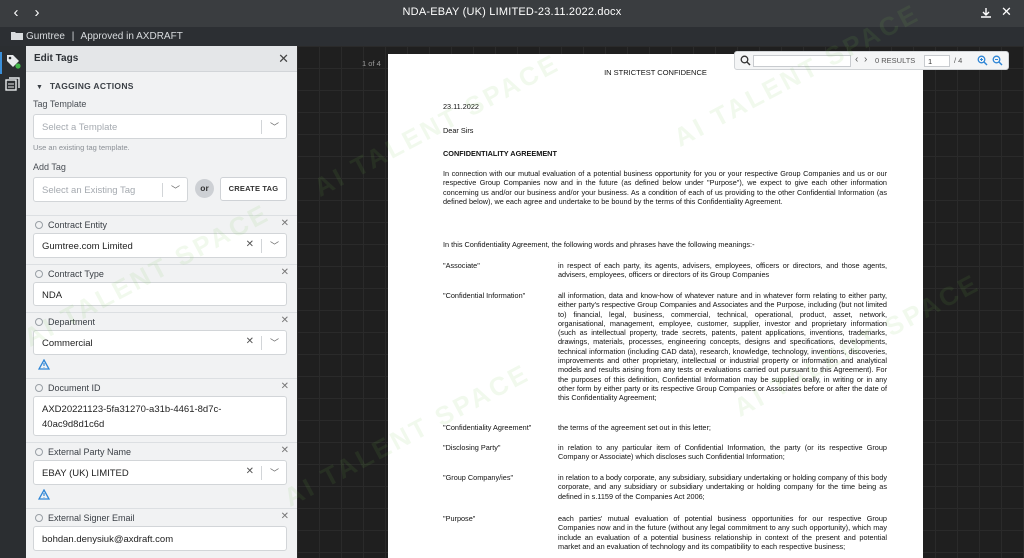 This screenshot has width=1024, height=558. Describe the element at coordinates (161, 321) in the screenshot. I see `field-header: Department ✕` at that location.